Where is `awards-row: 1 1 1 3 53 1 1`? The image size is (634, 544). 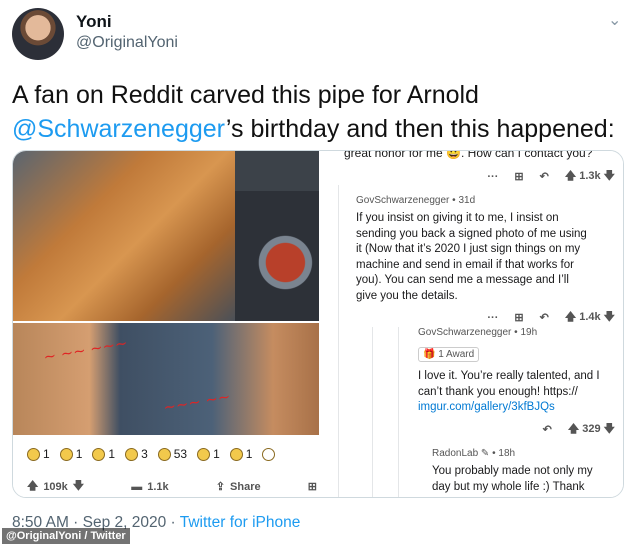
awards-row: 1 1 1 3 53 1 1 is located at coordinates (151, 454).